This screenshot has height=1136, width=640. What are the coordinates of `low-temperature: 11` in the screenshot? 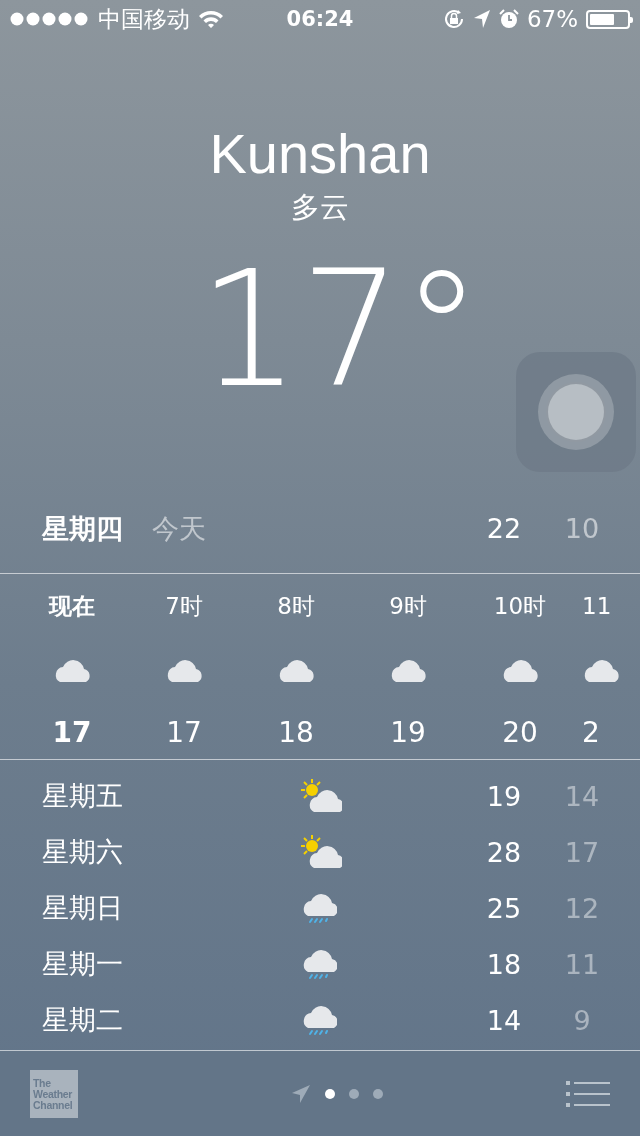 It's located at (582, 964).